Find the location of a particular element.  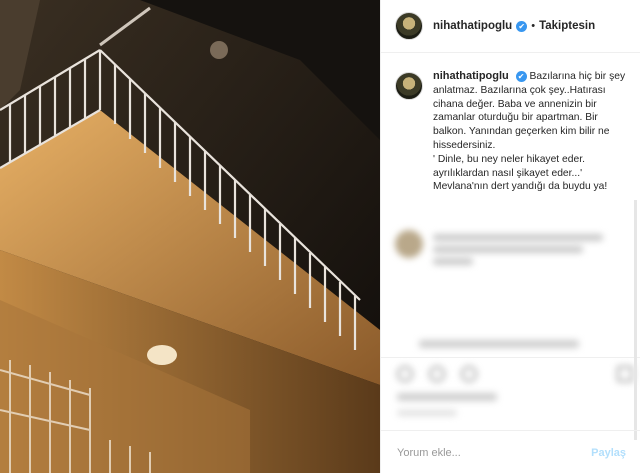

post-date is located at coordinates (427, 413).